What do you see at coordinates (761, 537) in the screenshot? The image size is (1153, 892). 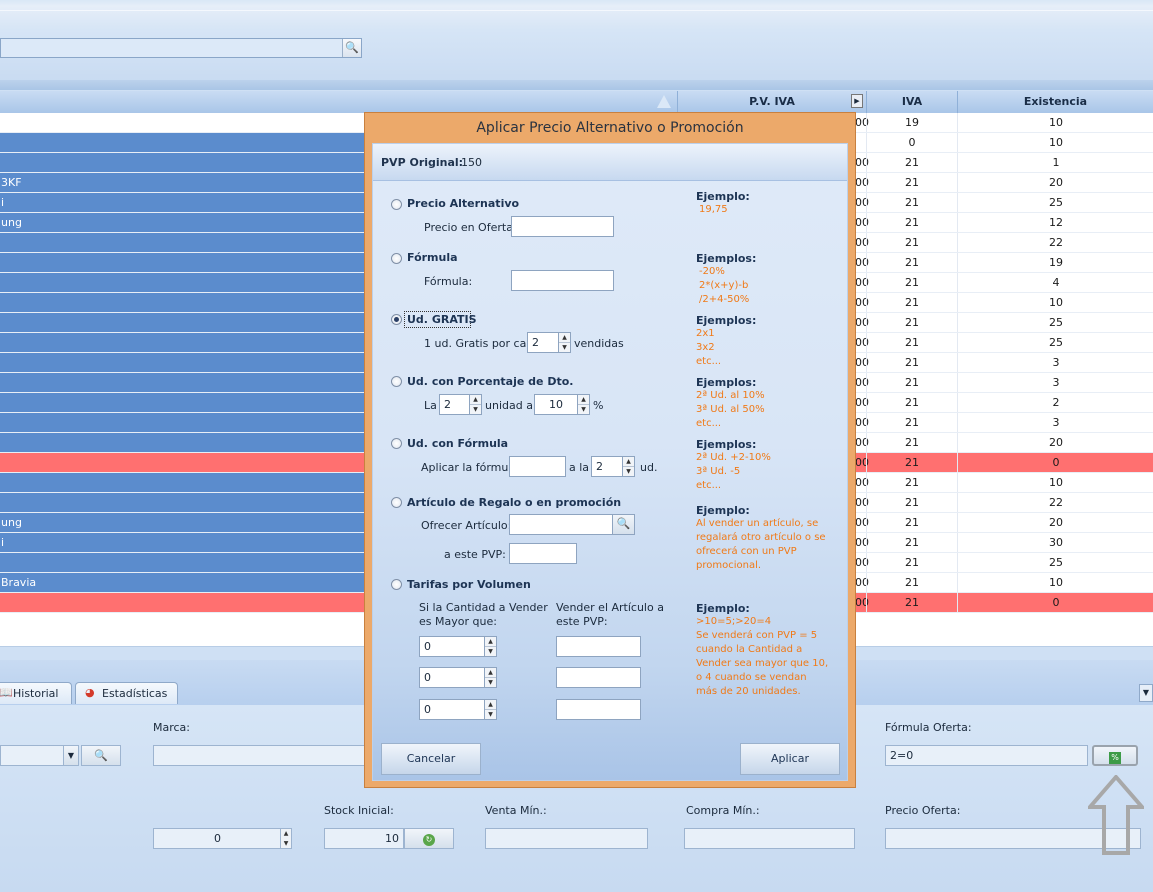 I see `regalo-example-2: regalará otro artículo o se` at bounding box center [761, 537].